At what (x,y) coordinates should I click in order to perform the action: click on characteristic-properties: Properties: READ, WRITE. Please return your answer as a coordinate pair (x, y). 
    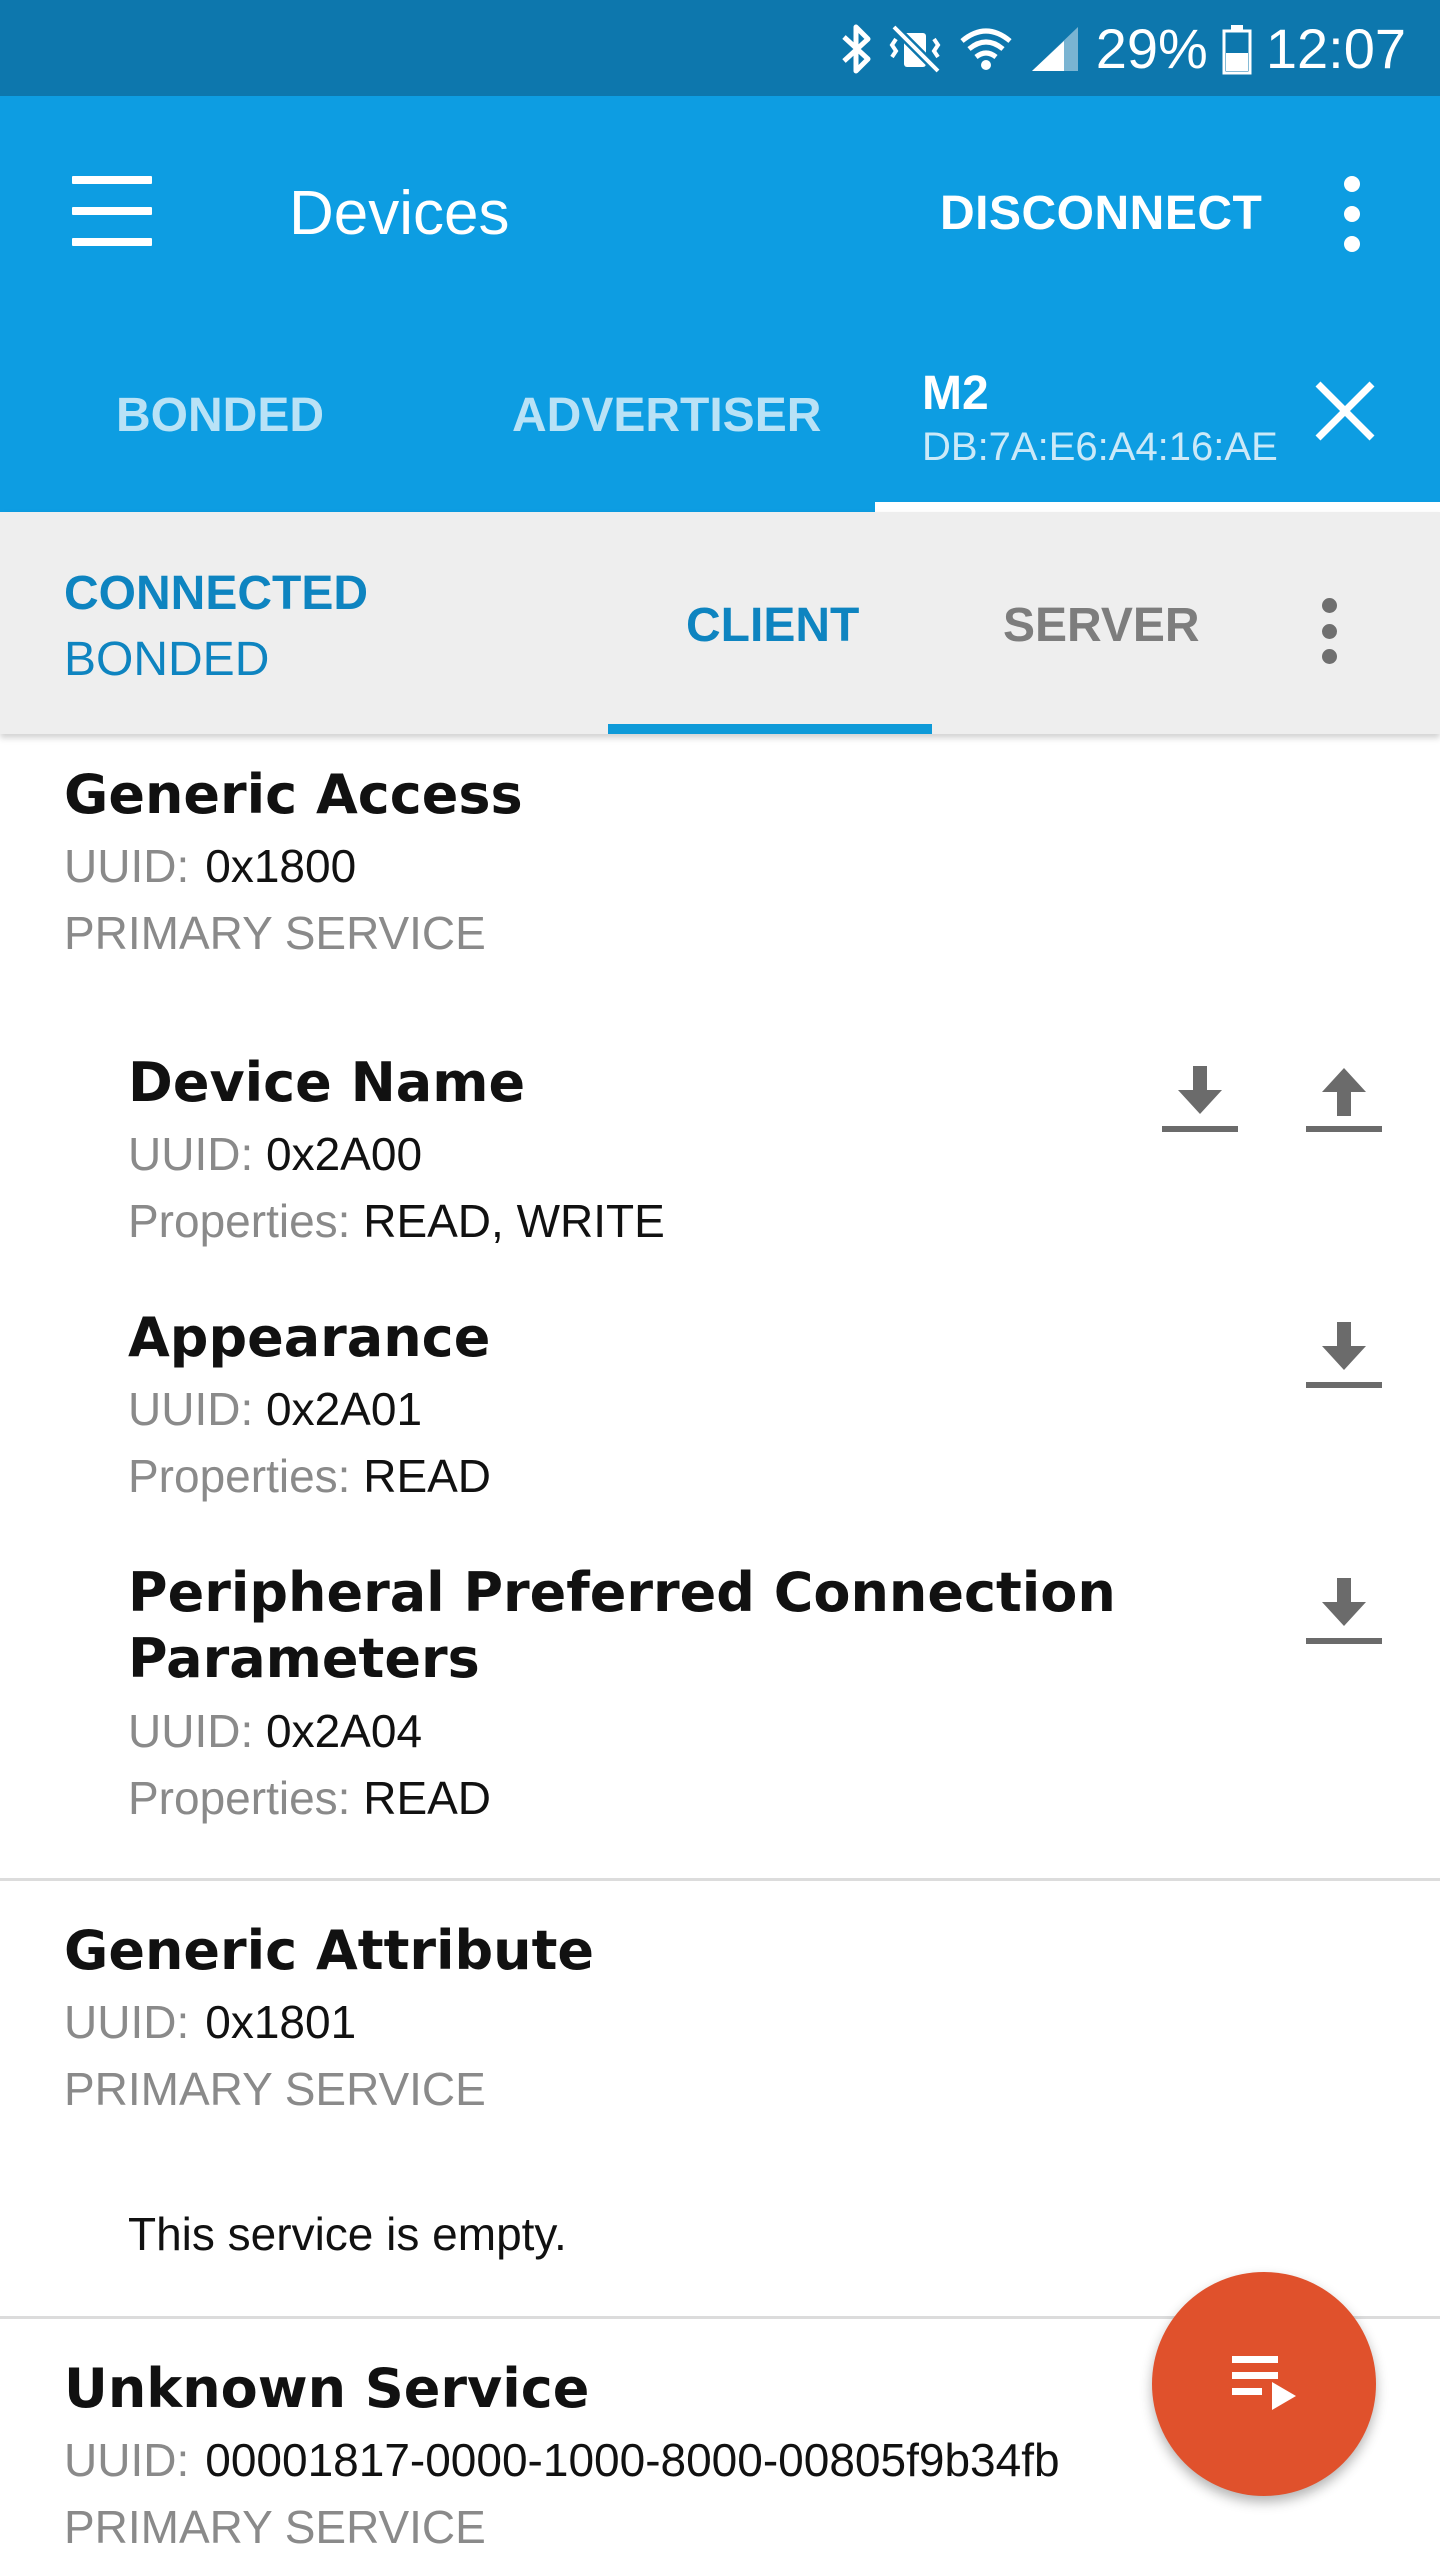
    Looking at the image, I should click on (396, 1221).